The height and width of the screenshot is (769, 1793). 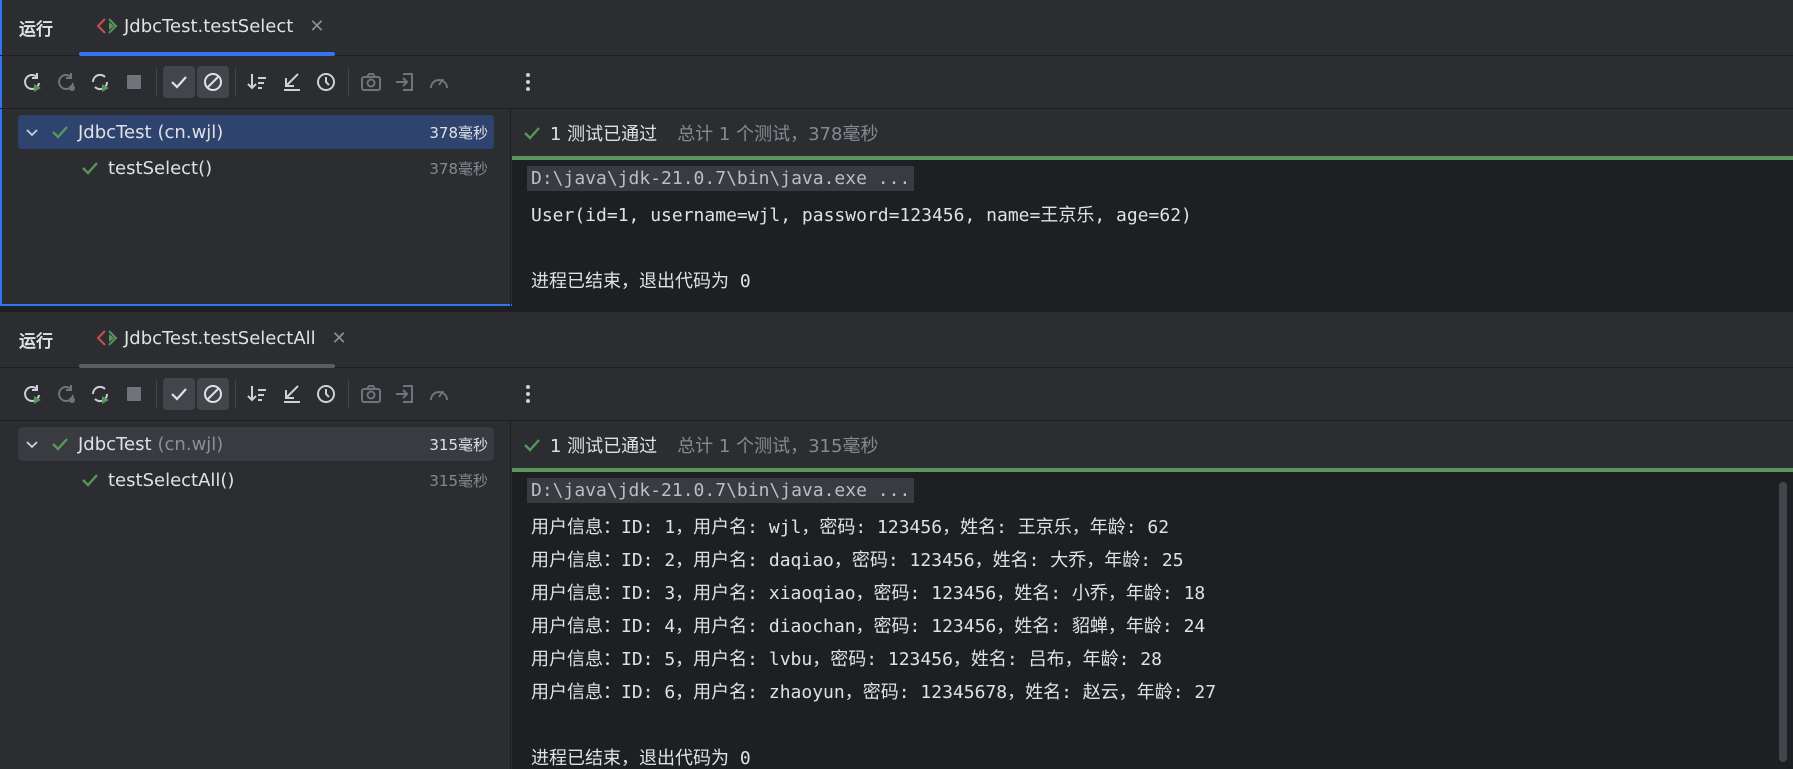 I want to click on run-tab-test-select-all: JdbcTest.testSelectAll ✕, so click(x=221, y=338).